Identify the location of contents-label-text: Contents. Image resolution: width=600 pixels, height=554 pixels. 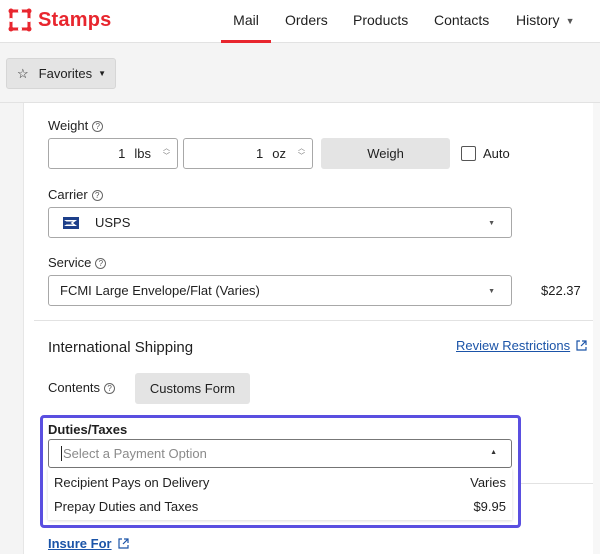
(74, 387).